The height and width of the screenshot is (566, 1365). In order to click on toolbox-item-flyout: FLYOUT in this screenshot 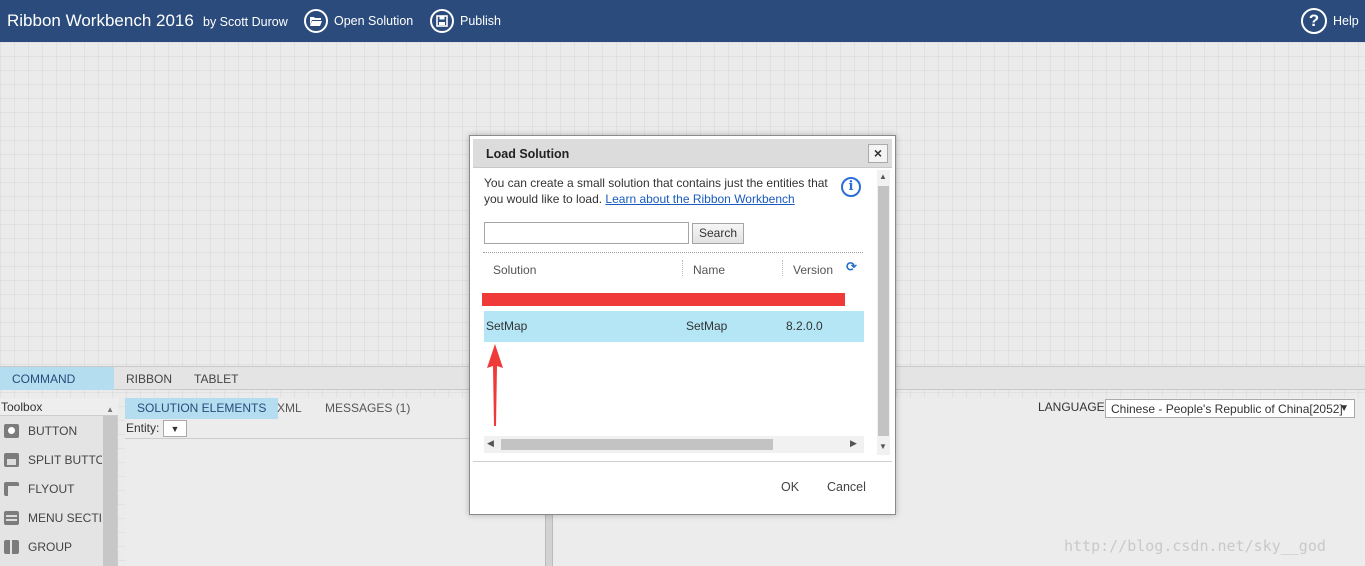, I will do `click(53, 489)`.